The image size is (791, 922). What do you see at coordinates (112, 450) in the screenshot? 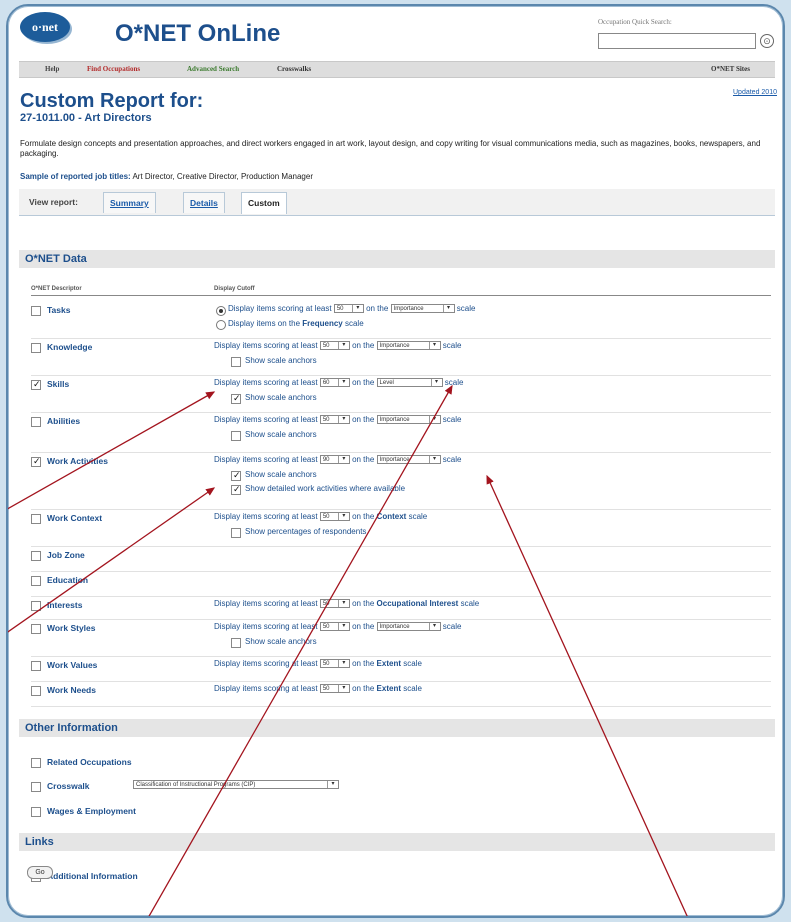
I see `arrow-to-skills-anchors` at bounding box center [112, 450].